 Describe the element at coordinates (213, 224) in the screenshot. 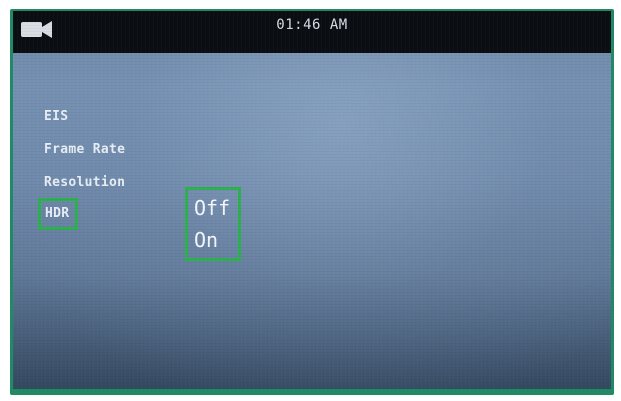

I see `hdr-options-list: Off On` at that location.